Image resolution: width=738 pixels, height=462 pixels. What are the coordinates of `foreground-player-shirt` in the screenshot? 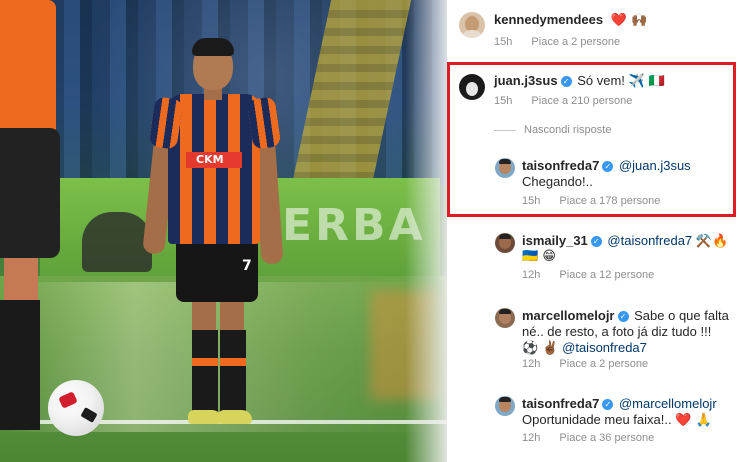 It's located at (28, 65).